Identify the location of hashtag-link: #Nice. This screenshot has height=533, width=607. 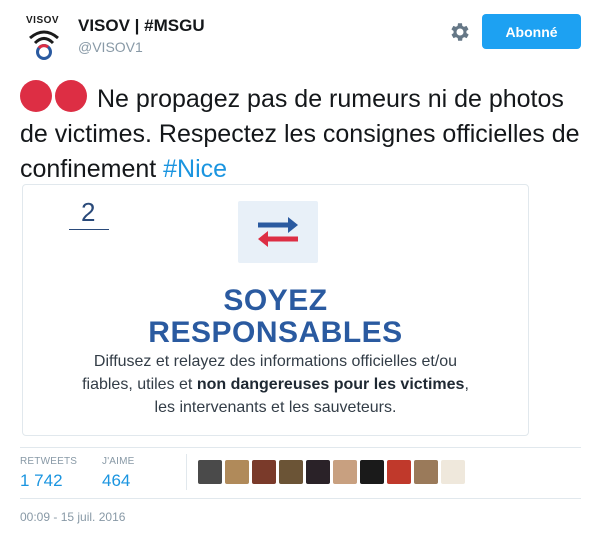
(195, 169).